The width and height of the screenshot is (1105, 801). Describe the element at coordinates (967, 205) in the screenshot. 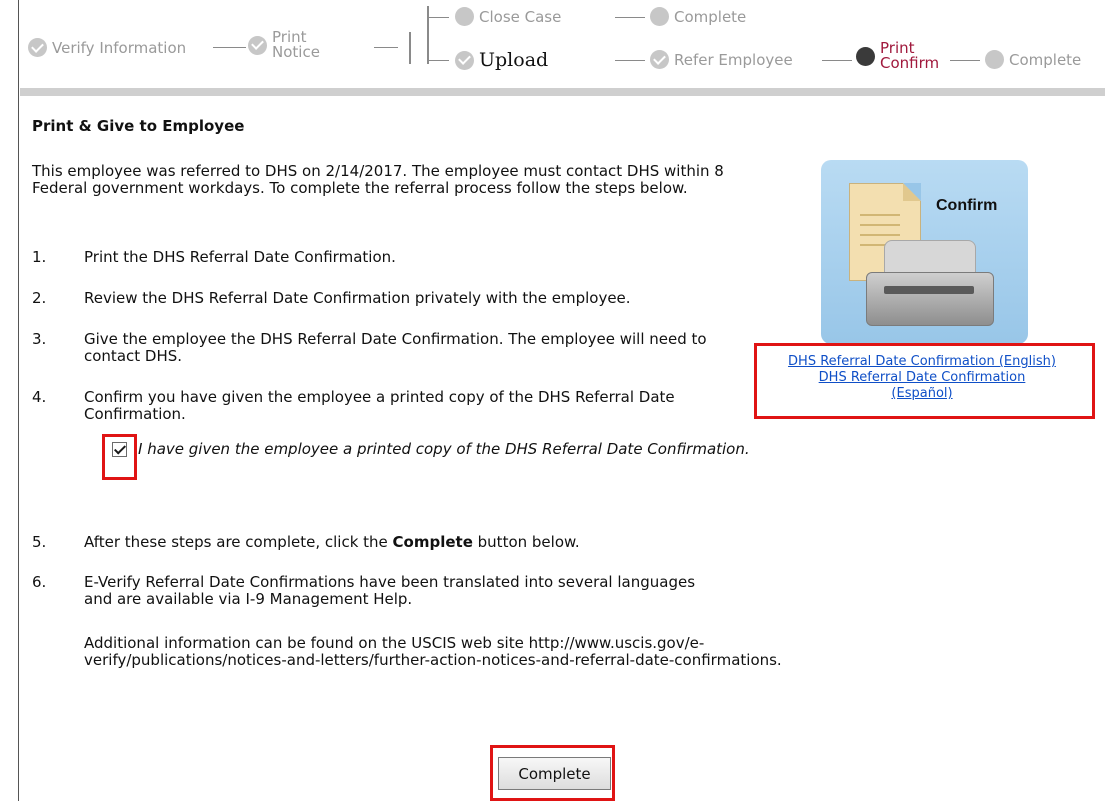

I see `confirm-card-label: Confirm` at that location.